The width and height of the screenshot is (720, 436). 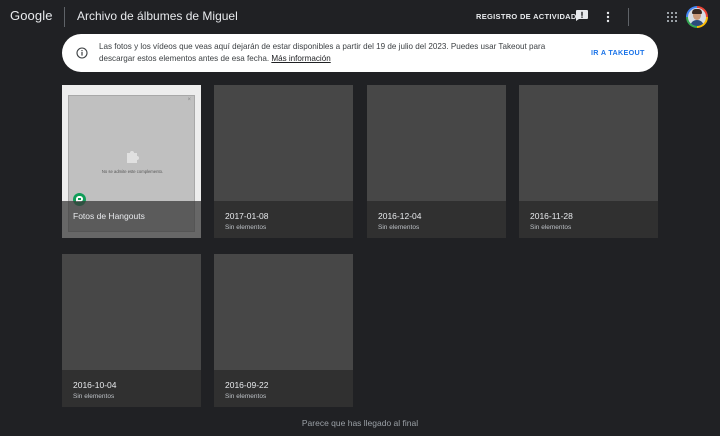 What do you see at coordinates (131, 330) in the screenshot?
I see `album-card: 2016-10-04 Sin elementos` at bounding box center [131, 330].